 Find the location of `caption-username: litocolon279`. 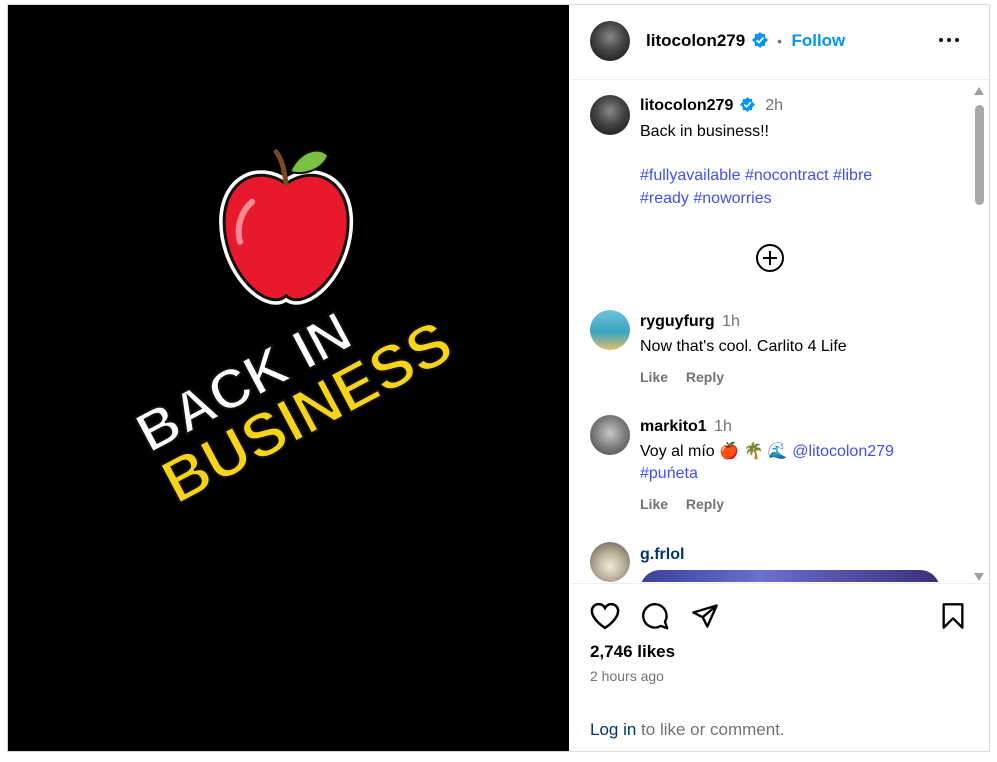

caption-username: litocolon279 is located at coordinates (686, 105).